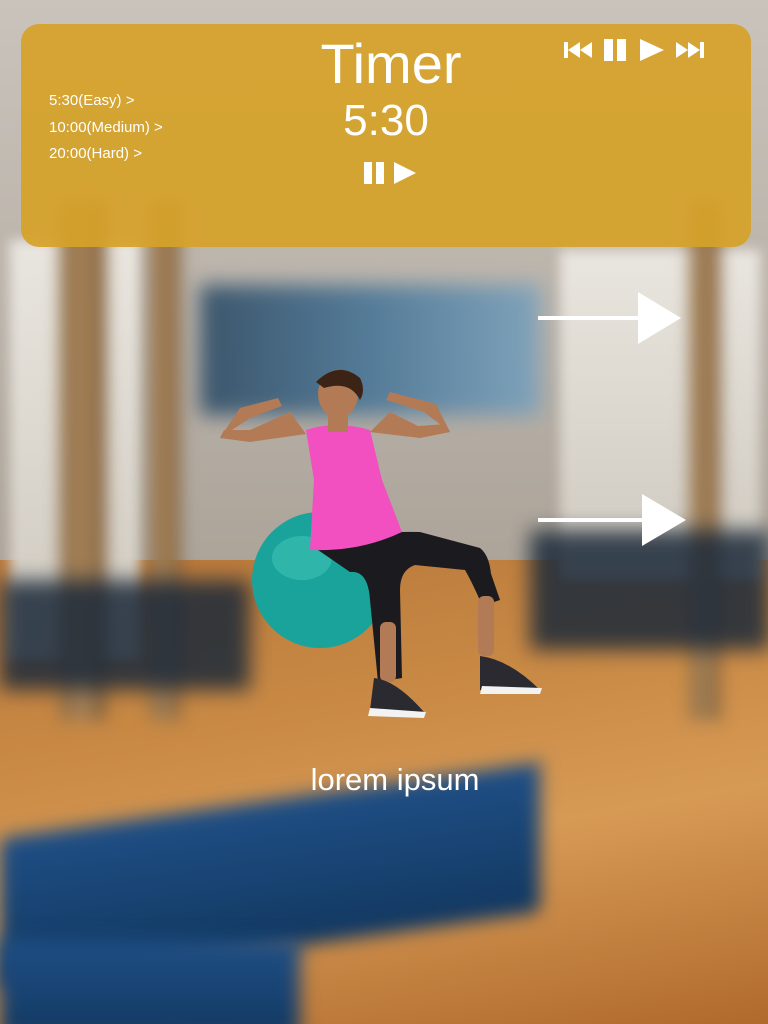 This screenshot has width=768, height=1024. Describe the element at coordinates (354, 488) in the screenshot. I see `tank-top` at that location.